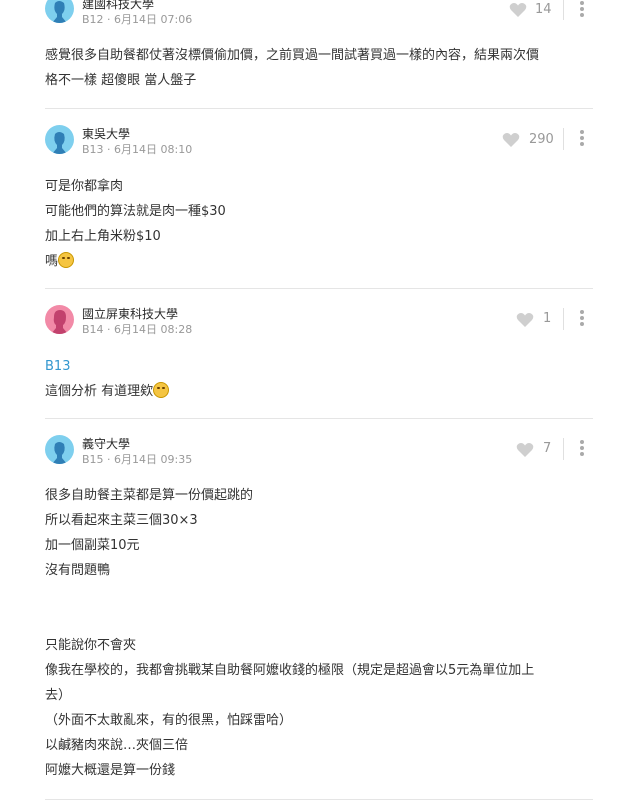  Describe the element at coordinates (153, 459) in the screenshot. I see `timestamp: 6月14日 09:35` at that location.